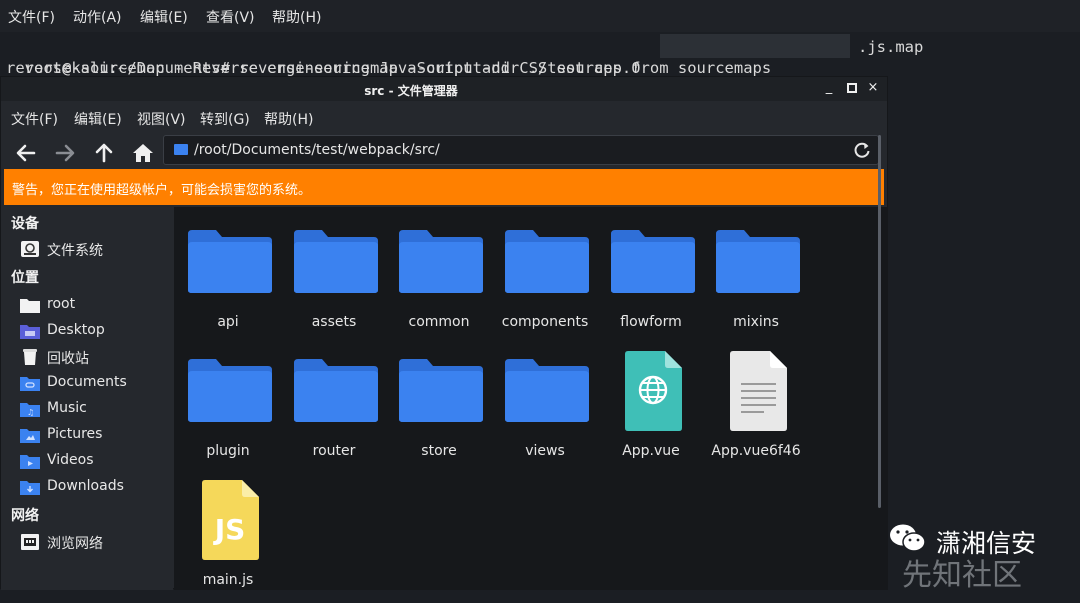 This screenshot has height=603, width=1080. What do you see at coordinates (94, 305) in the screenshot?
I see `sidebar-item-root: root` at bounding box center [94, 305].